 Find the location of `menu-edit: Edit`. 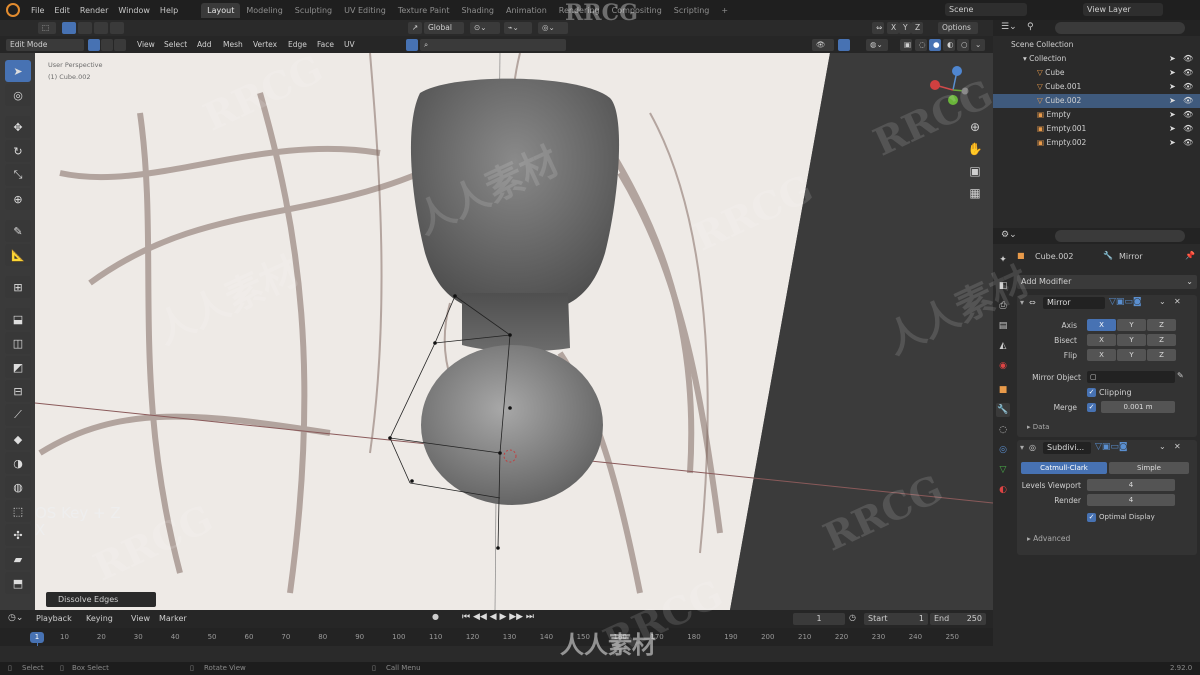

menu-edit: Edit is located at coordinates (62, 10).